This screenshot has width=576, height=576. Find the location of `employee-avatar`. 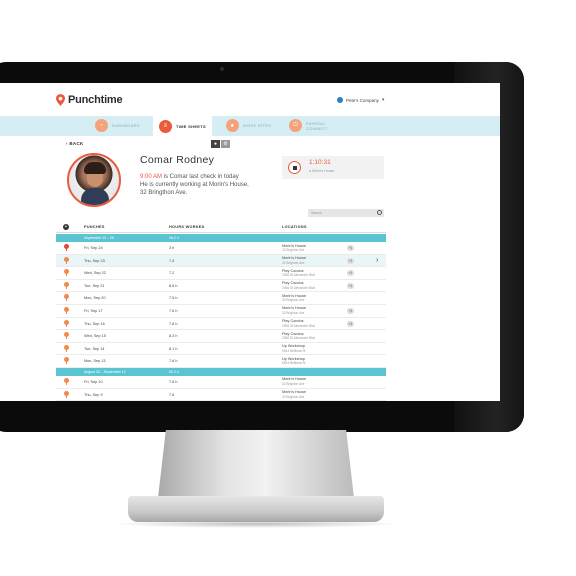

employee-avatar is located at coordinates (94, 180).